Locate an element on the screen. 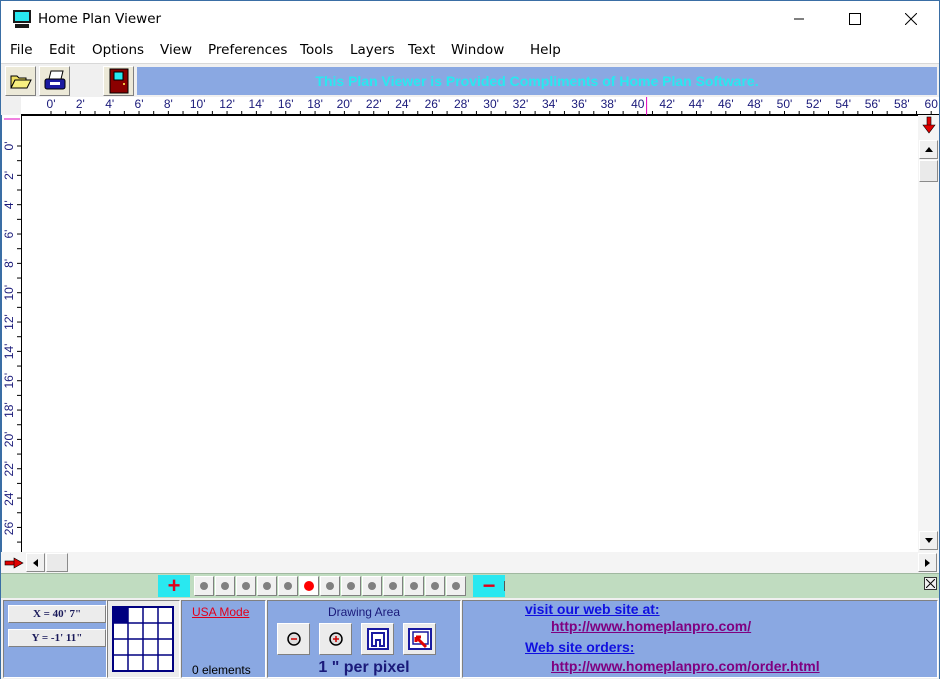  menu-options: Options is located at coordinates (118, 50).